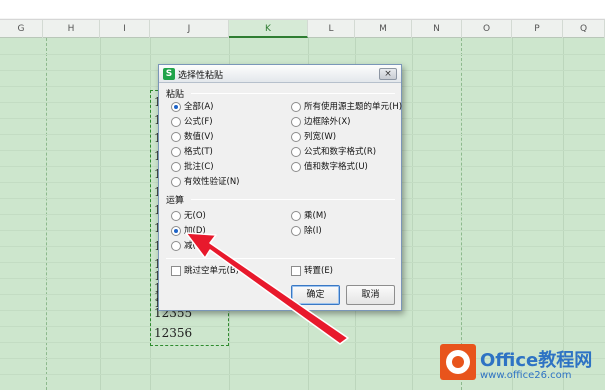 Image resolution: width=605 pixels, height=390 pixels. What do you see at coordinates (487, 29) in the screenshot?
I see `column-header-o: O` at bounding box center [487, 29].